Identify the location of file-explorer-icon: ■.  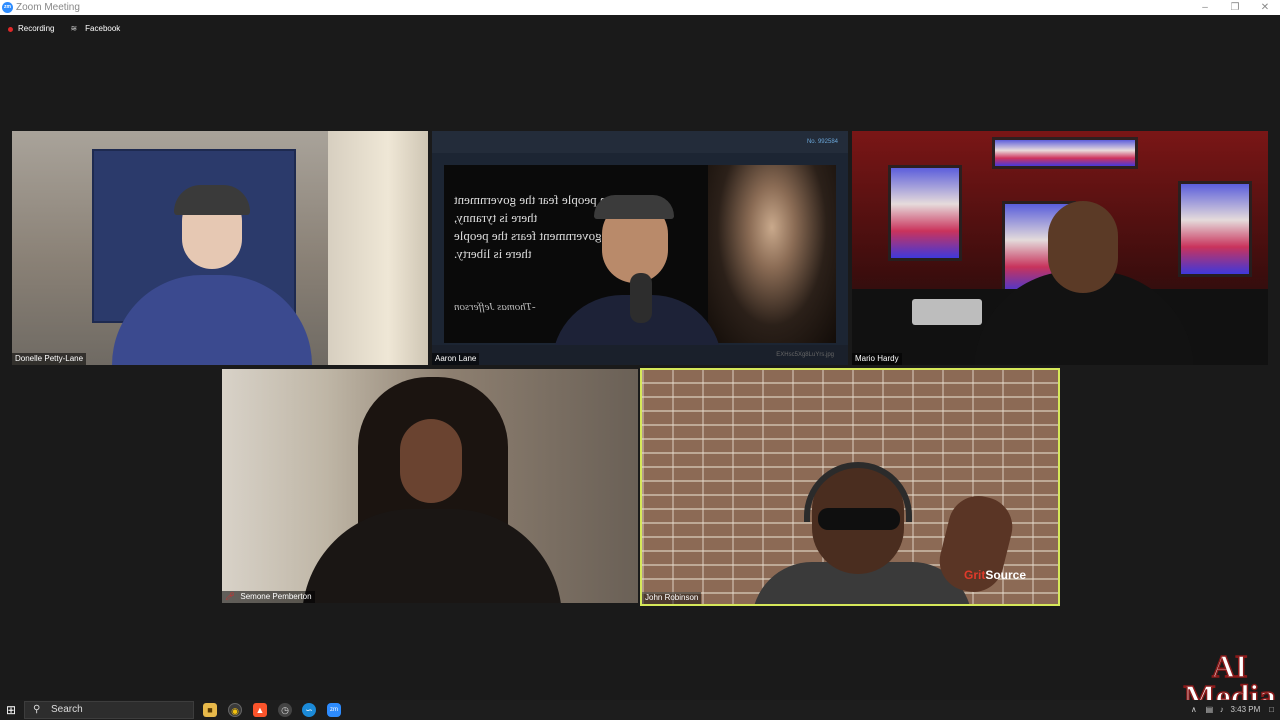
(210, 710).